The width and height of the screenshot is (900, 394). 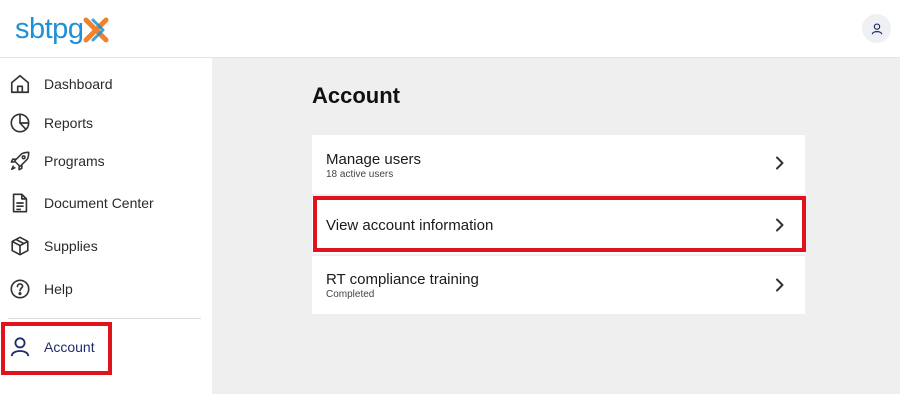 I want to click on brand-logo-text: sbtpg, so click(x=49, y=29).